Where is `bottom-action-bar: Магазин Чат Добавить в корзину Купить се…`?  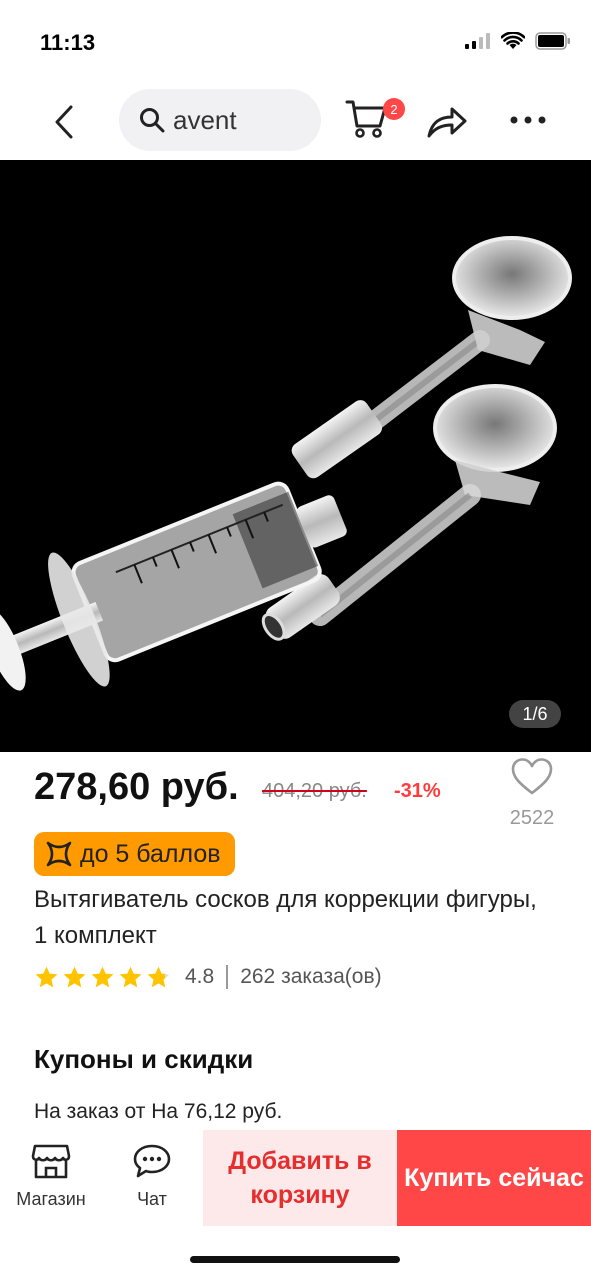
bottom-action-bar: Магазин Чат Добавить в корзину Купить се… is located at coordinates (295, 1178).